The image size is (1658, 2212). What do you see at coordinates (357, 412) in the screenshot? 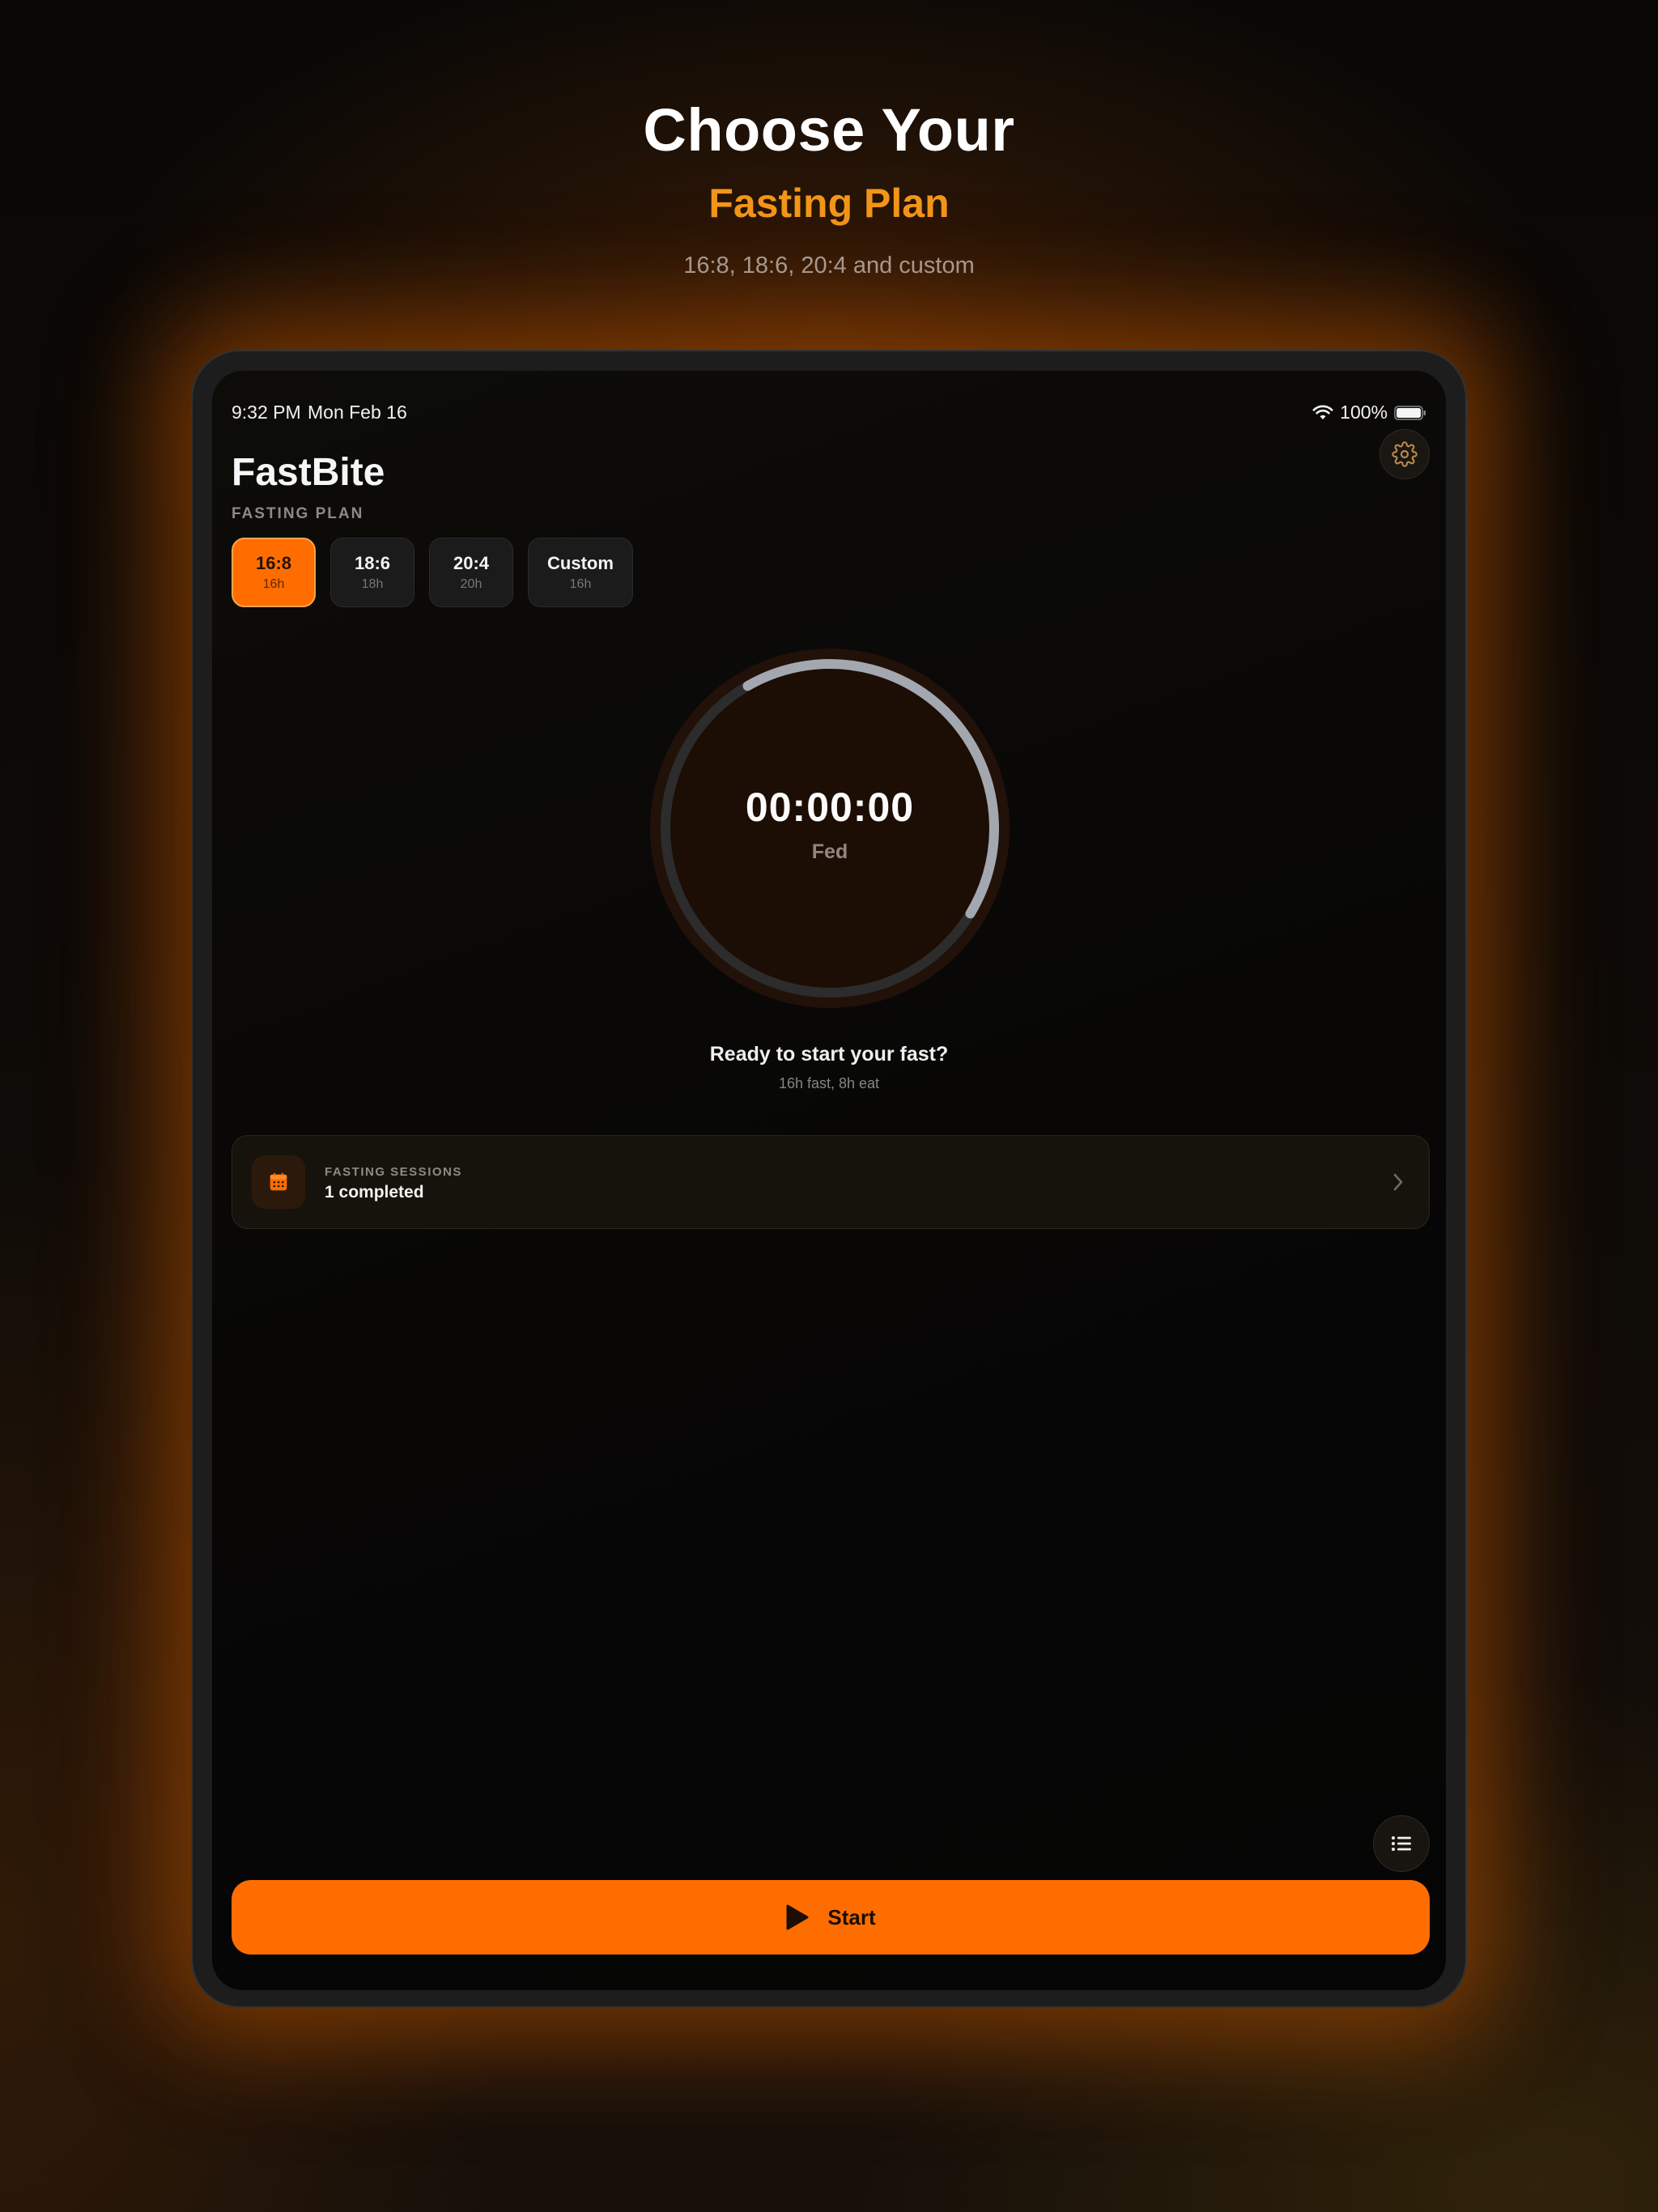
I see `status-date: Mon Feb 16` at bounding box center [357, 412].